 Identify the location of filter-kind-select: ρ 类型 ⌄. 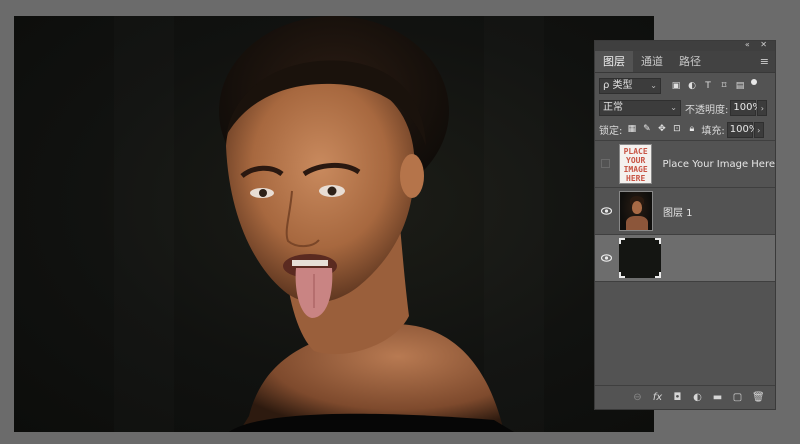
(630, 86).